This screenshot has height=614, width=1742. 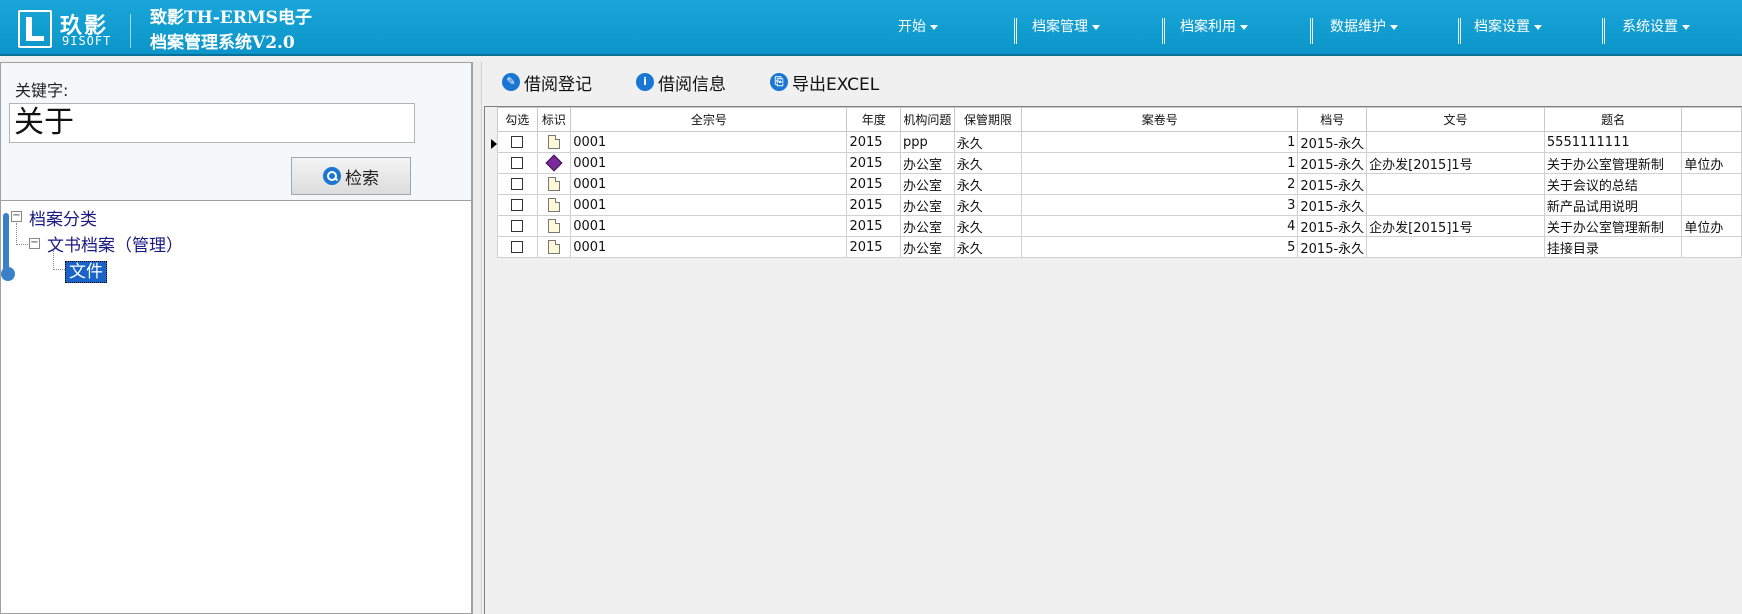 I want to click on table-row: 0001 2015 办公室 永久 3 2015-永久 新产品试用说明, so click(x=1119, y=205).